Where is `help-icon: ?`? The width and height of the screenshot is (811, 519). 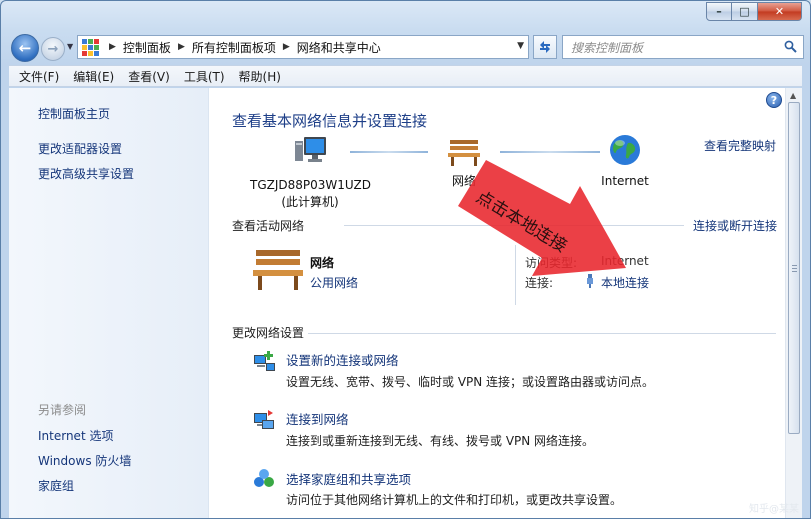
help-icon: ? is located at coordinates (774, 100).